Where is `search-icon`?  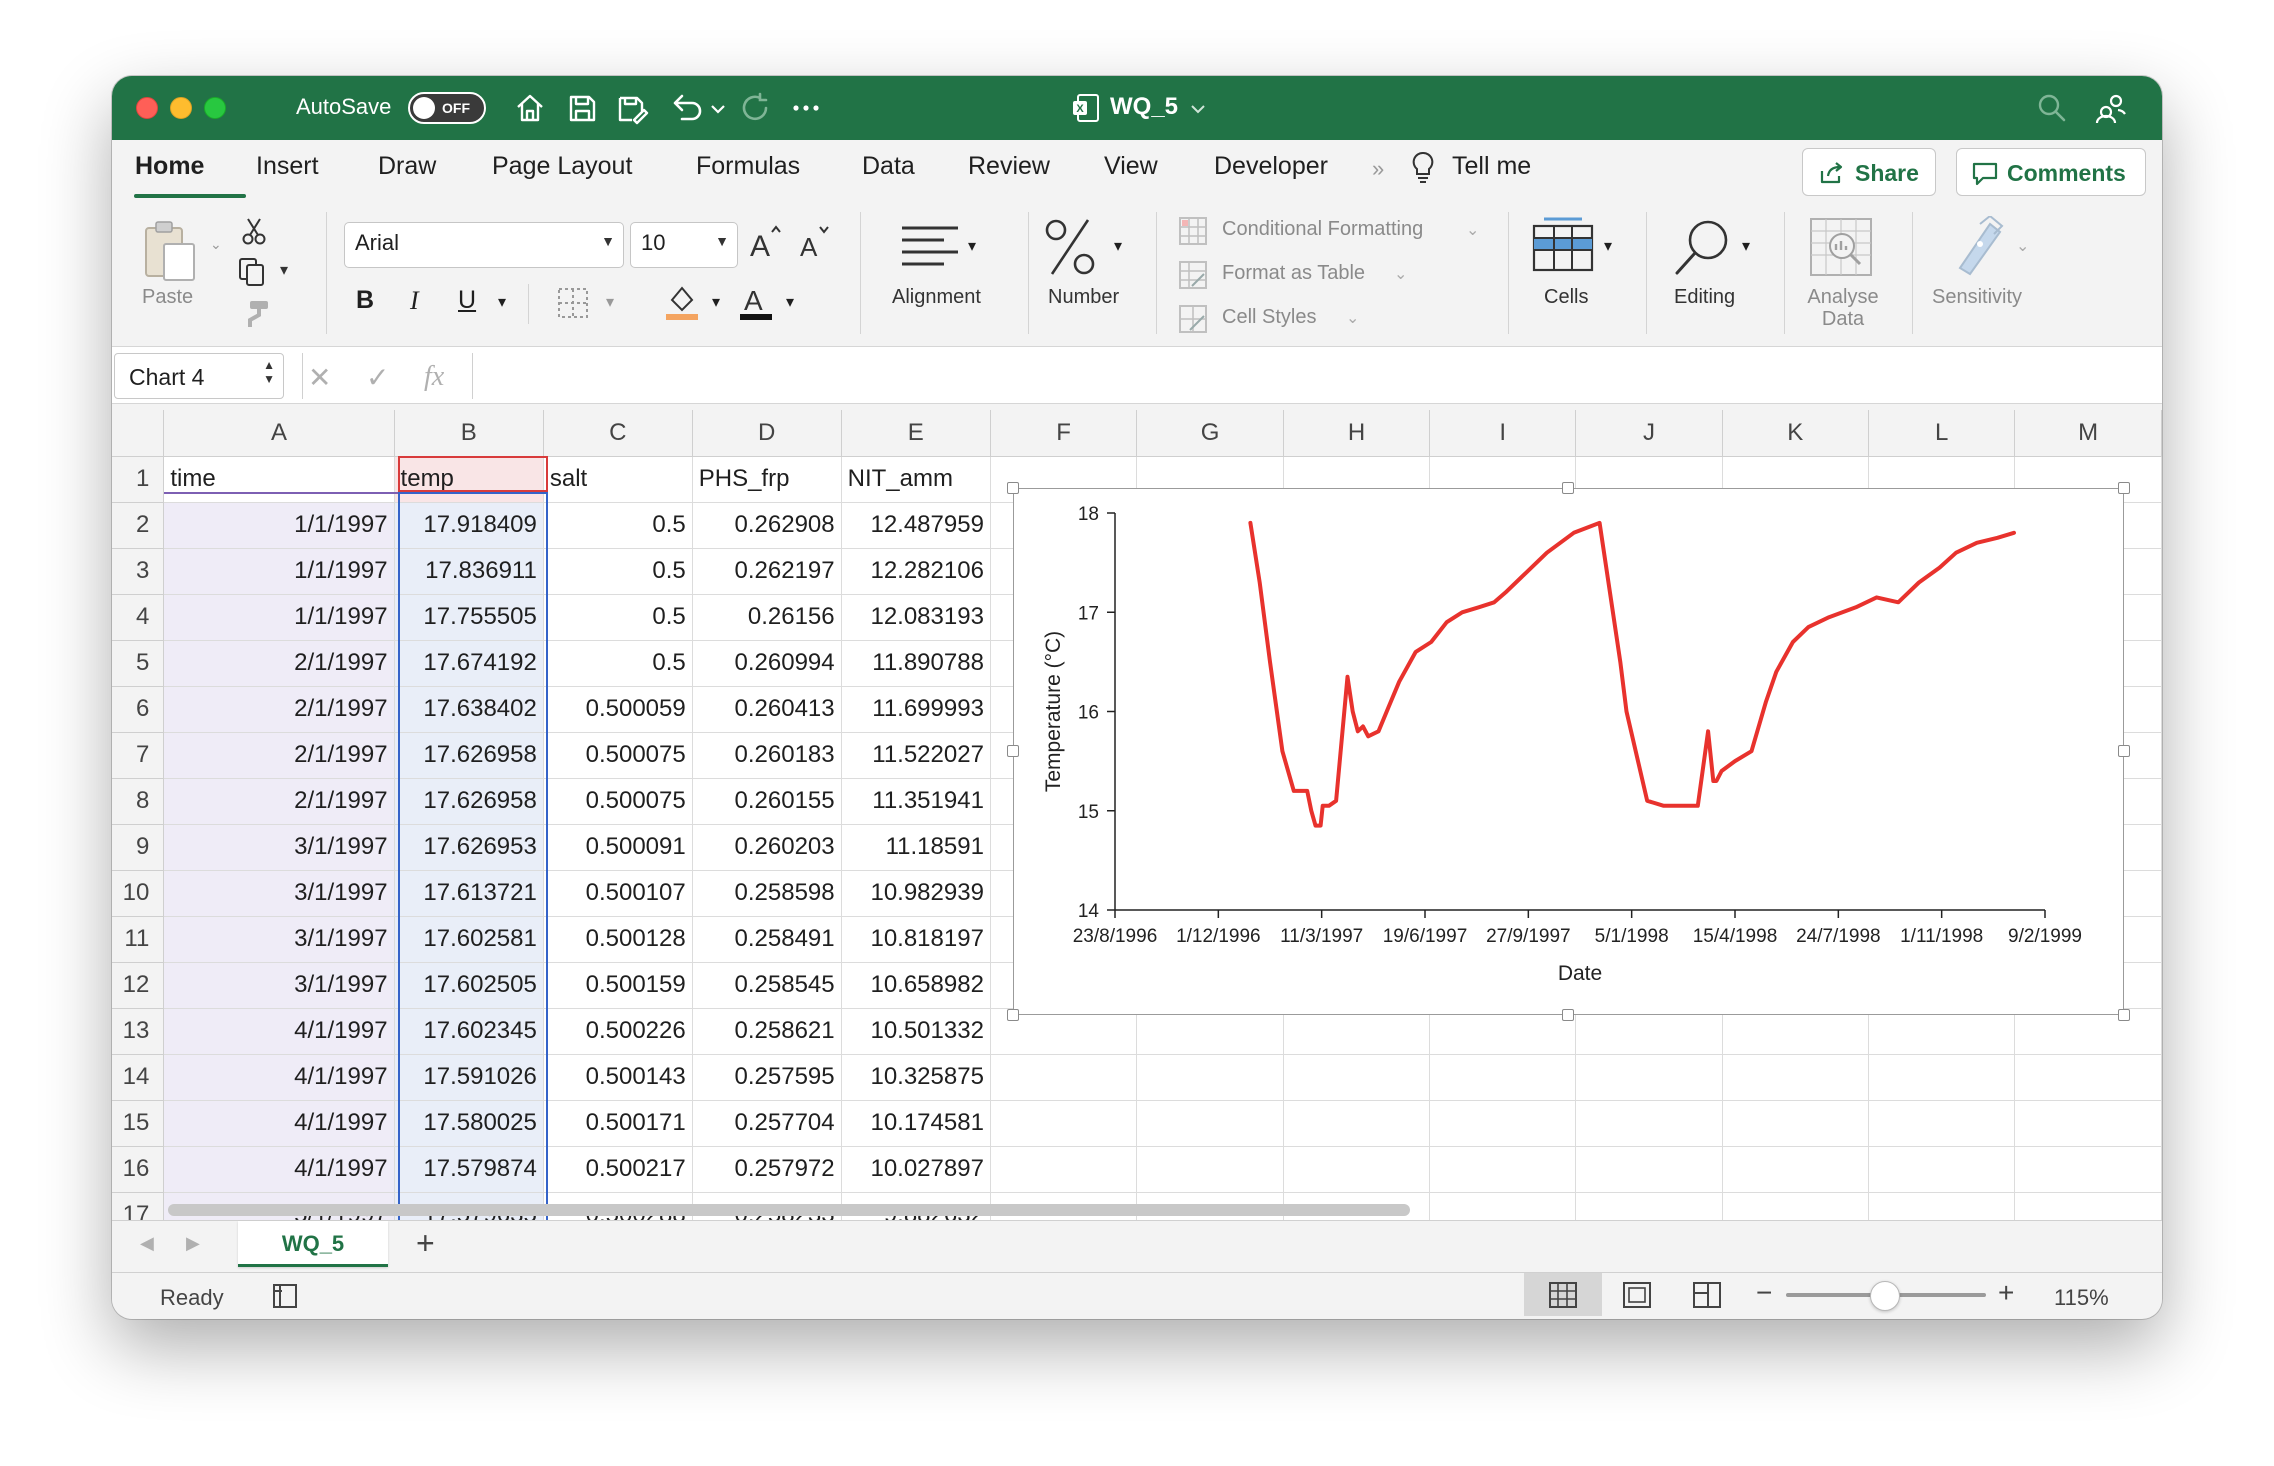
search-icon is located at coordinates (2052, 108).